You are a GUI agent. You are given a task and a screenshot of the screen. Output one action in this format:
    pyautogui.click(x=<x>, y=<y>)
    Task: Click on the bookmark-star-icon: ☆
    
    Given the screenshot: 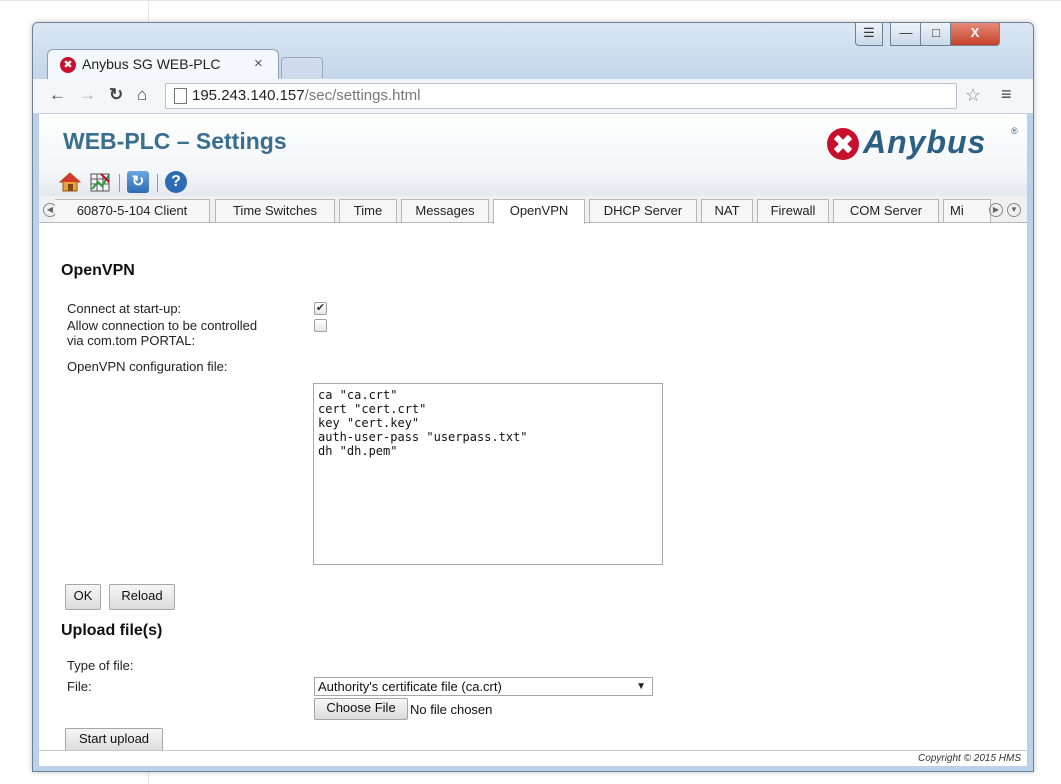 What is the action you would take?
    pyautogui.click(x=973, y=95)
    